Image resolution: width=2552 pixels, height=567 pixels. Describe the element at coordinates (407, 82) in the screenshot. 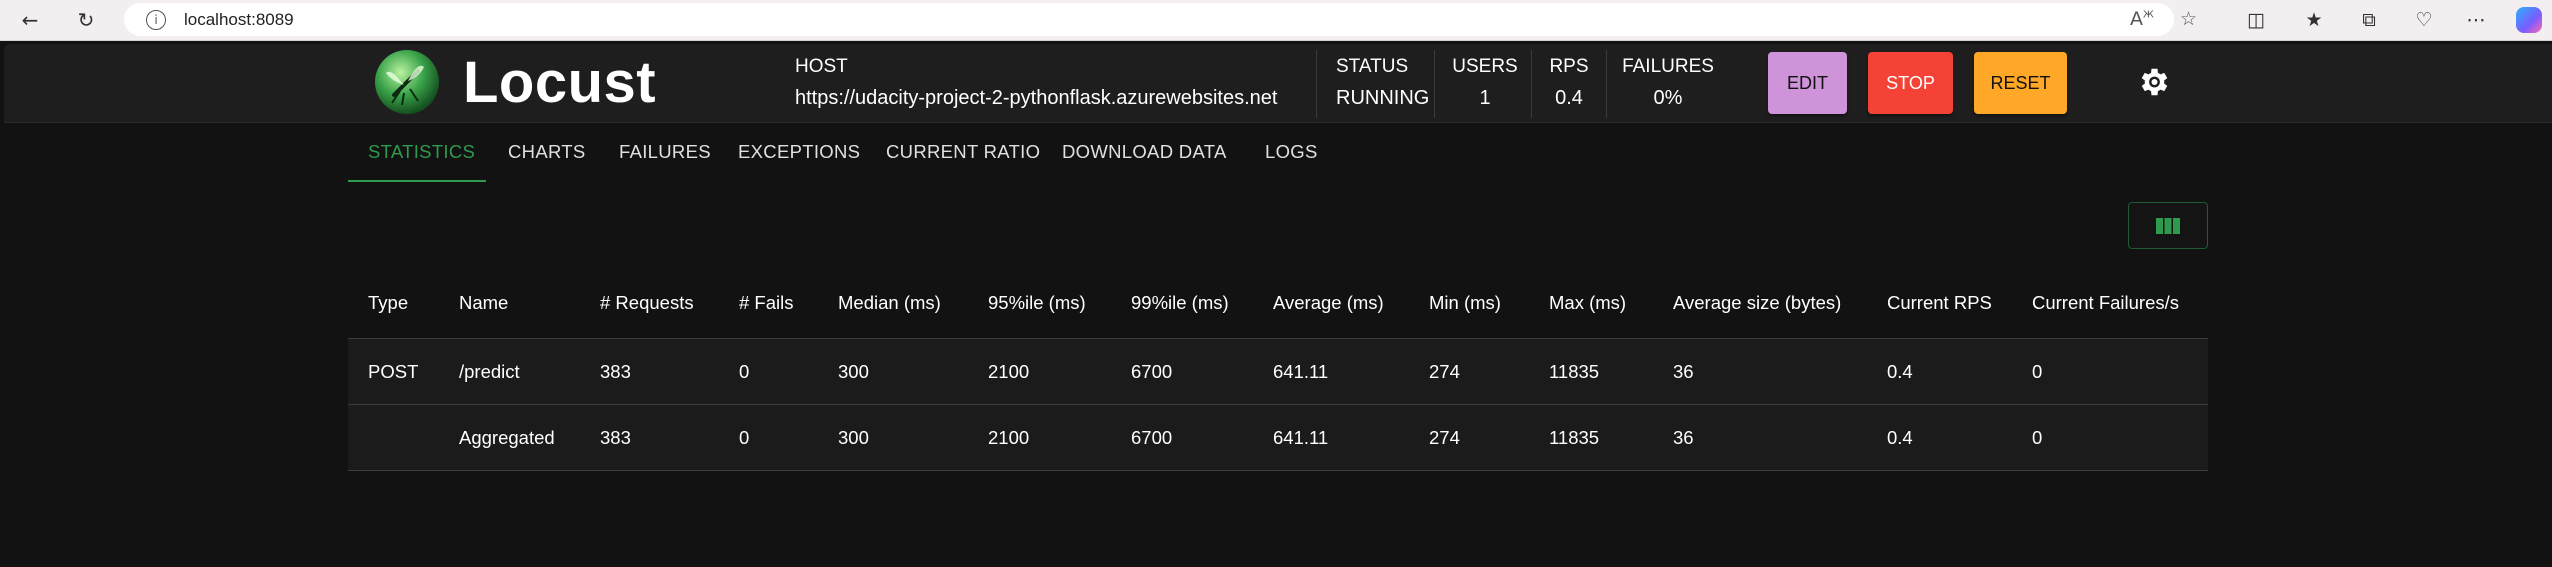

I see `locust-logo-icon` at that location.